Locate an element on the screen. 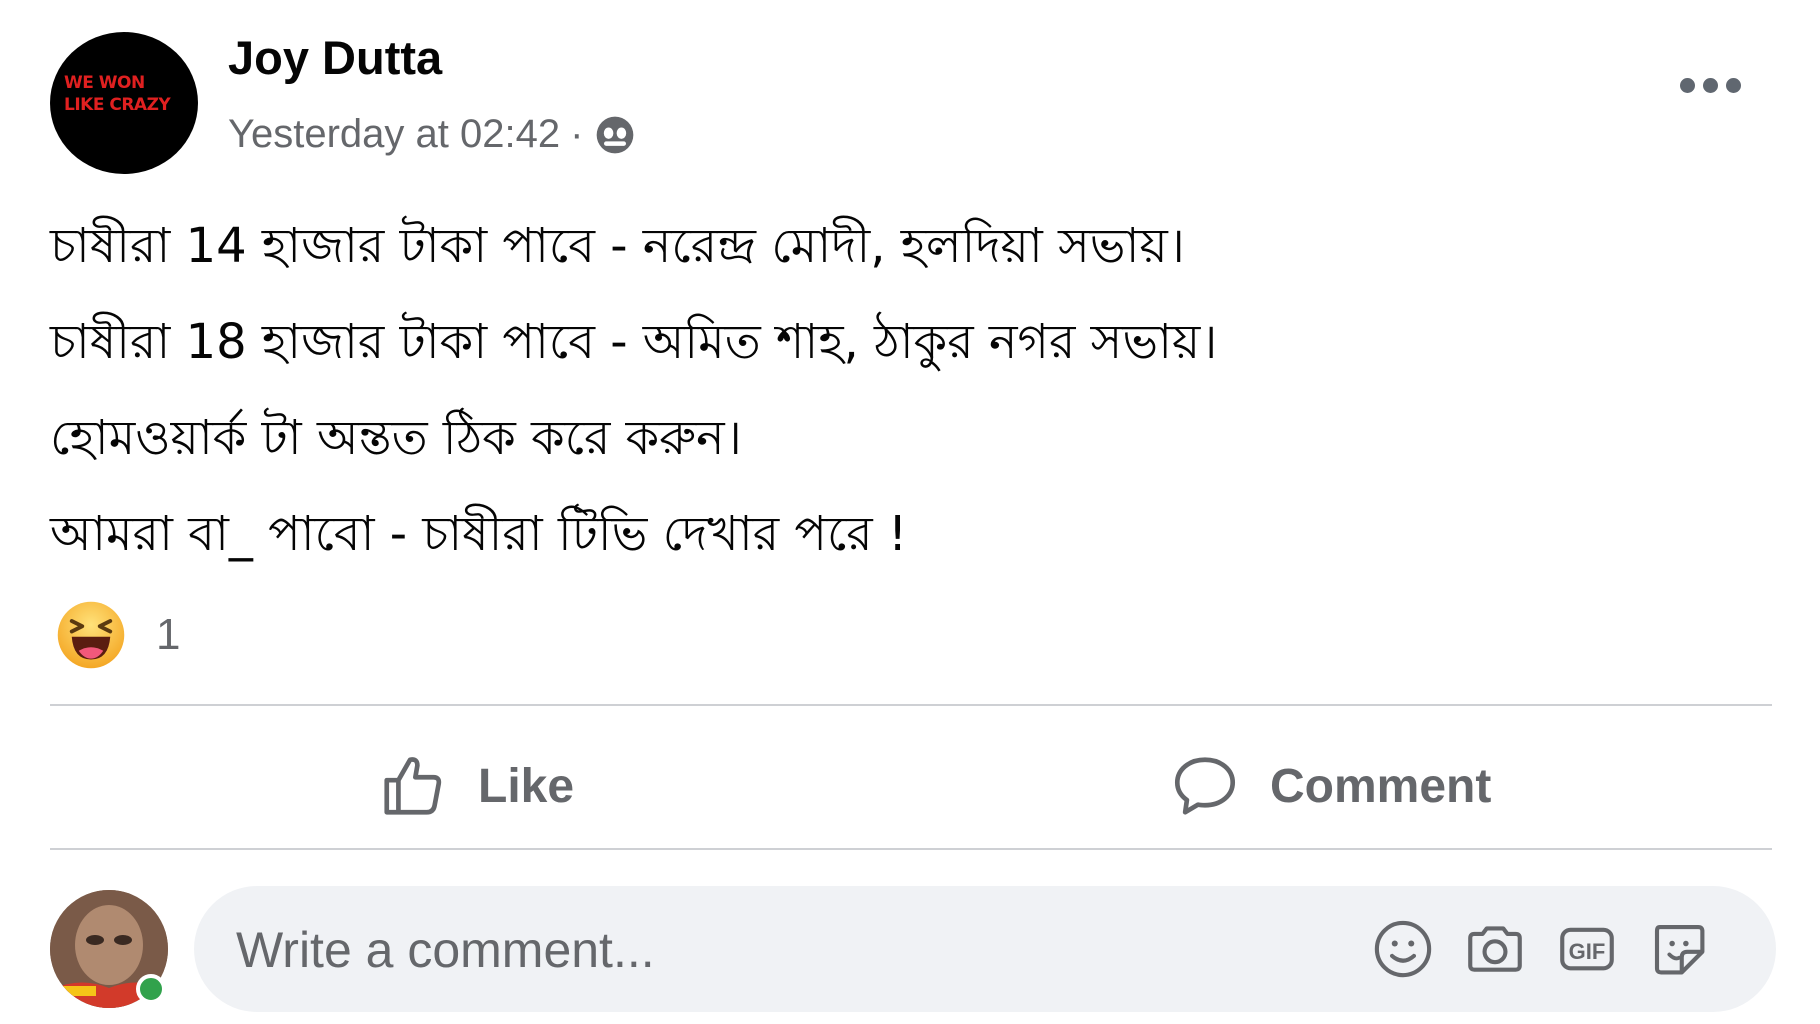 The width and height of the screenshot is (1820, 1024). post-meta: Yesterday at 02:42 · is located at coordinates (432, 134).